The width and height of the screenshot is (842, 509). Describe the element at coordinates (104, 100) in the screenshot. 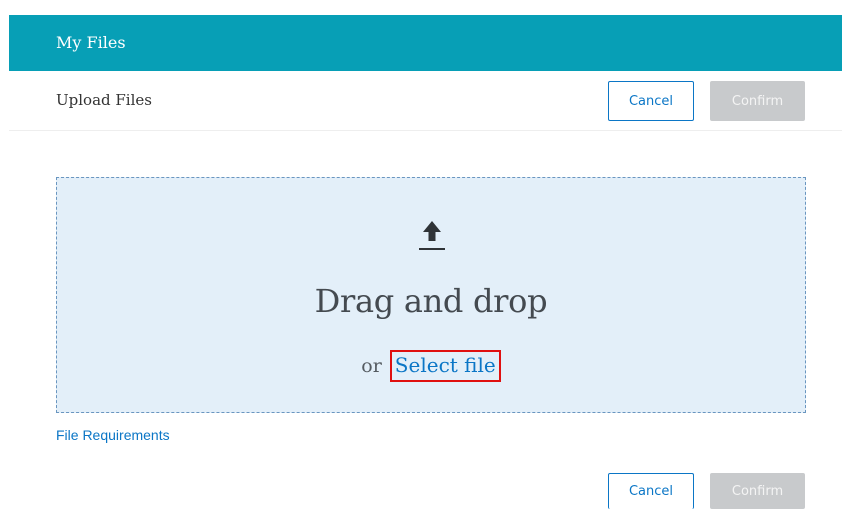

I see `page-title: Upload Files` at that location.